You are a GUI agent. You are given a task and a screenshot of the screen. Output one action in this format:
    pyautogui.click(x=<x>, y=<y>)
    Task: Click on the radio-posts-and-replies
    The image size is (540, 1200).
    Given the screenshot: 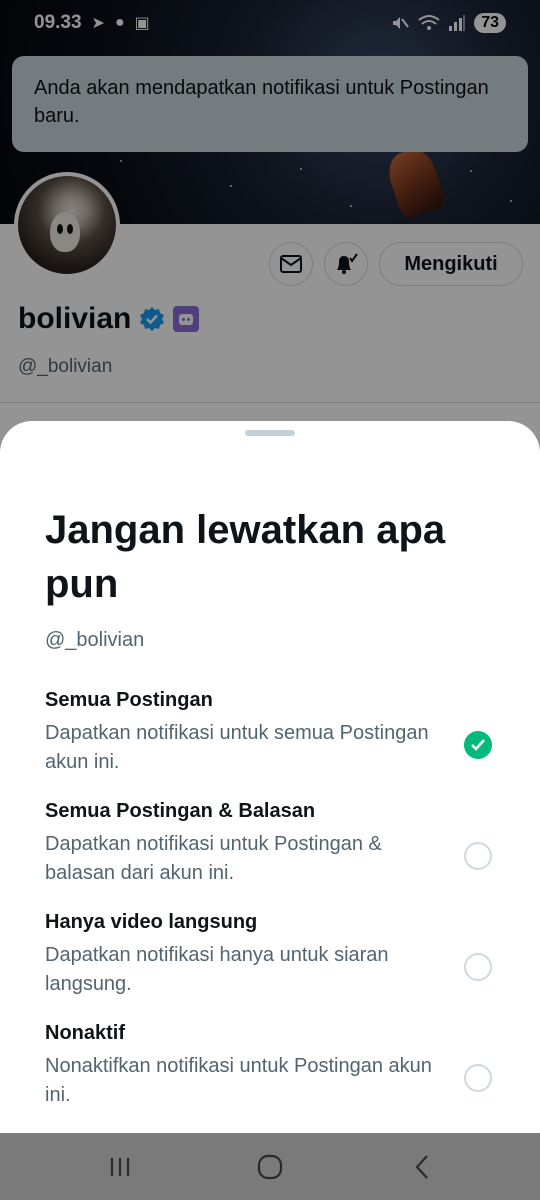 What is the action you would take?
    pyautogui.click(x=478, y=856)
    